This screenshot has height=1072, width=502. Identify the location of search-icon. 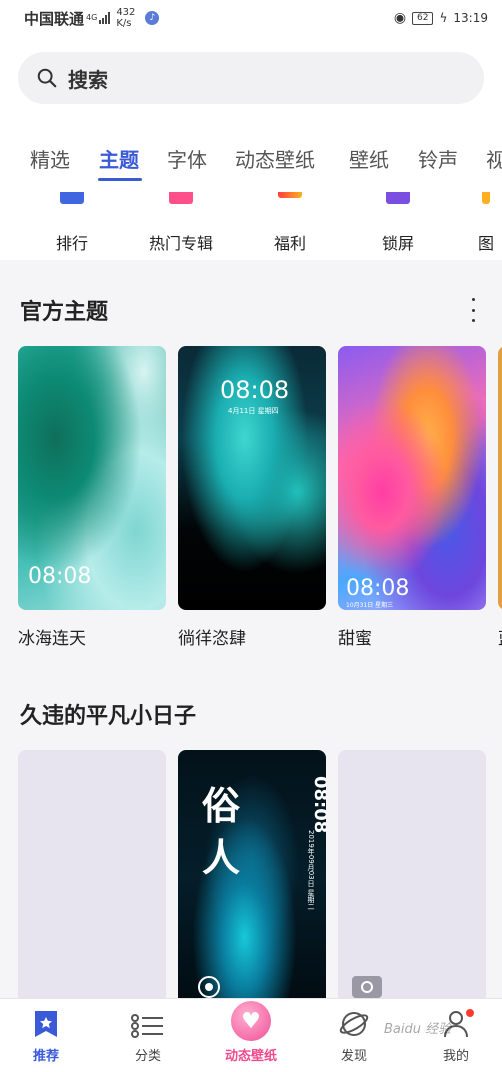
(47, 78).